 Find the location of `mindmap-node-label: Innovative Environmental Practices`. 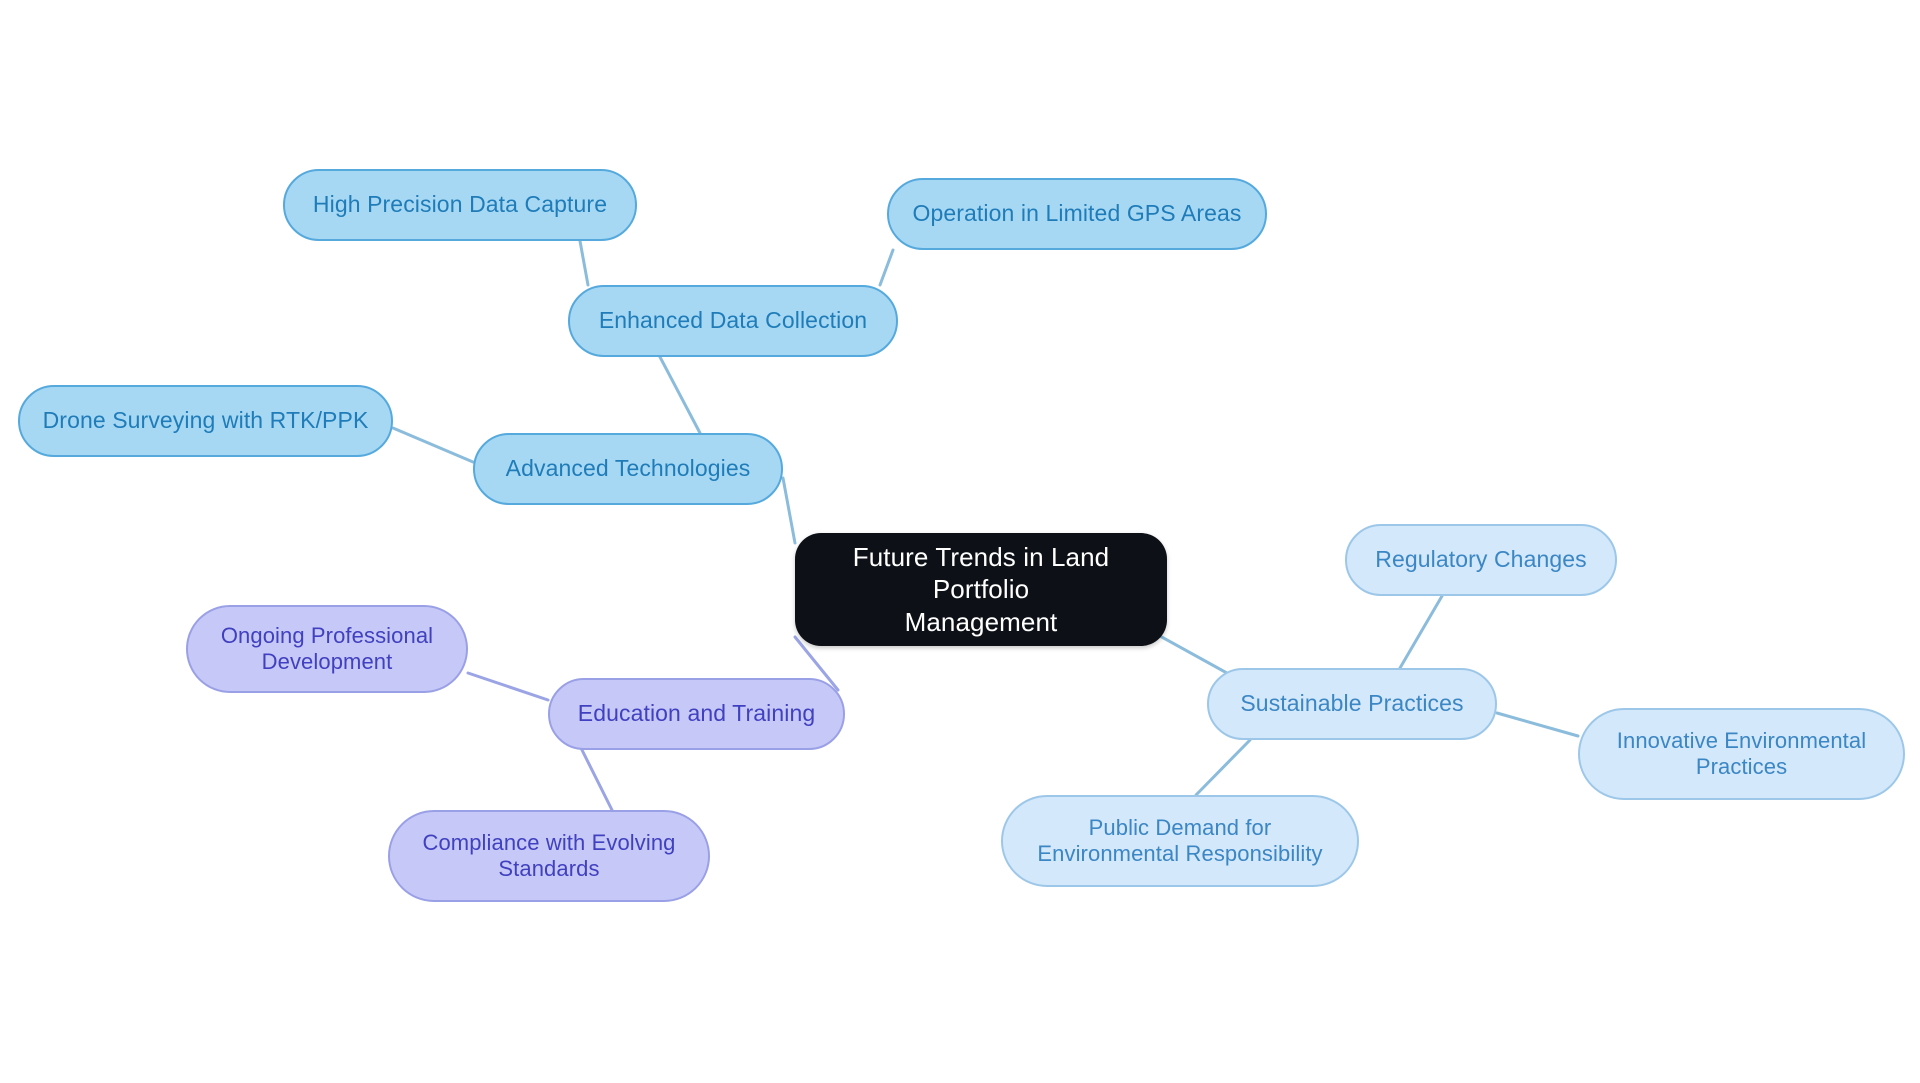

mindmap-node-label: Innovative Environmental Practices is located at coordinates (1741, 753).